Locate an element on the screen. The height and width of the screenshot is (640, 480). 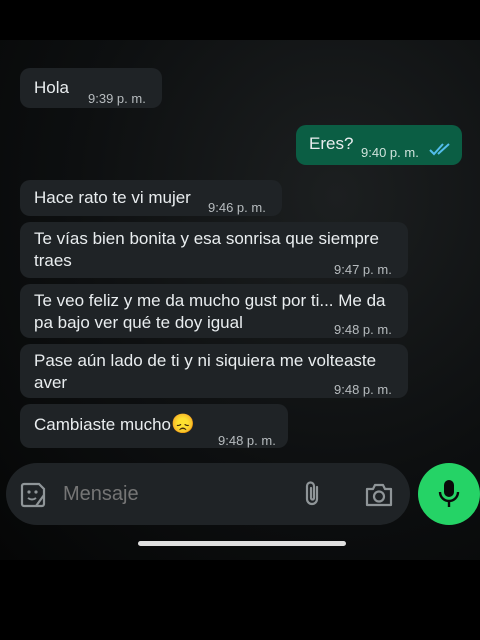
message-text: Eres? is located at coordinates (331, 143).